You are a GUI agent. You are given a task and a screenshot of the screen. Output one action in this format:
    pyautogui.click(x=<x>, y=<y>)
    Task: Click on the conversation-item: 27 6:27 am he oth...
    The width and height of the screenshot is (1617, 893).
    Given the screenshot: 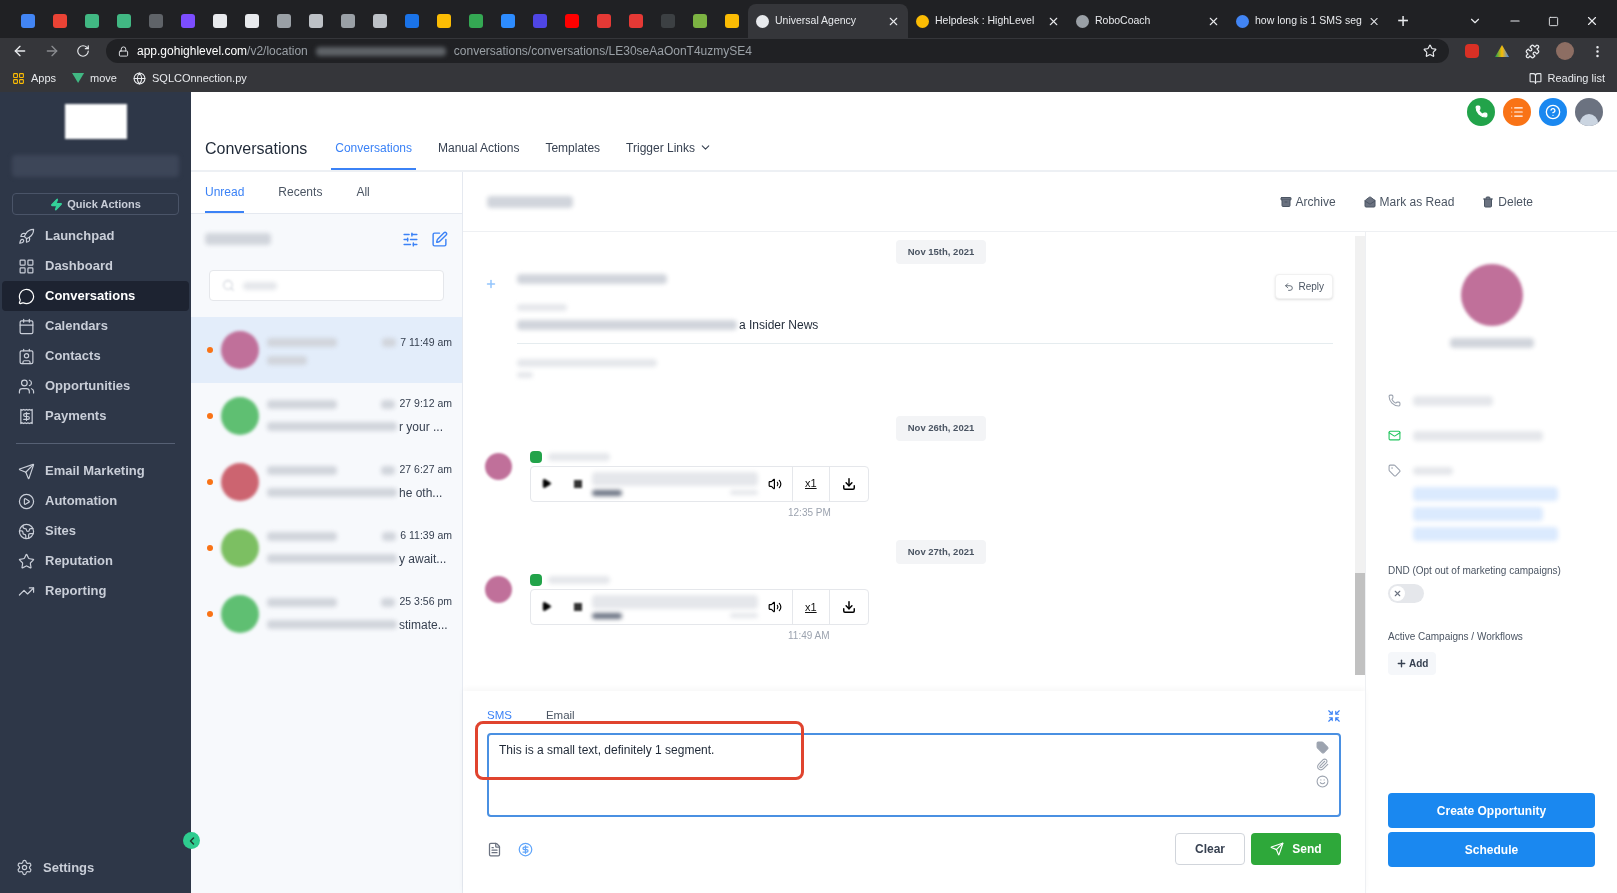 What is the action you would take?
    pyautogui.click(x=326, y=482)
    